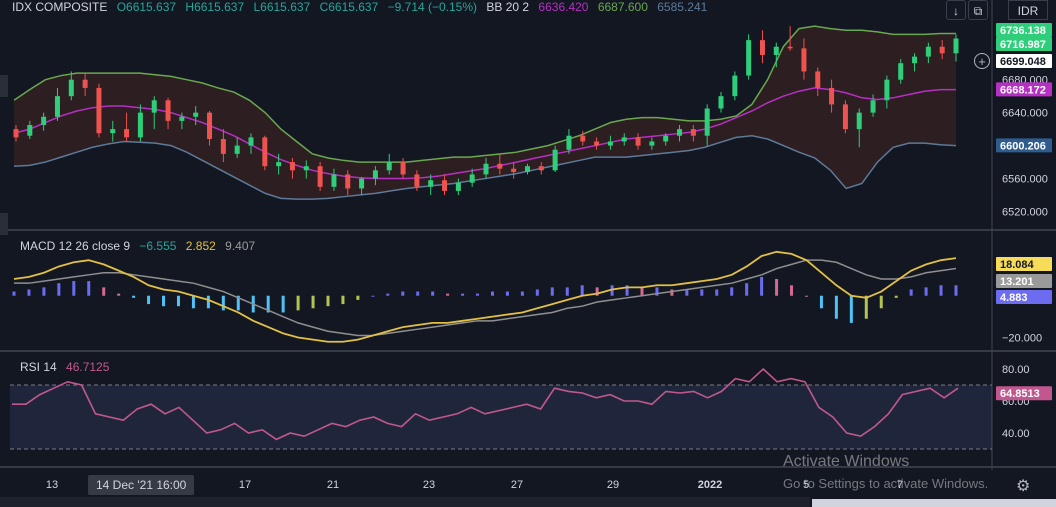  What do you see at coordinates (982, 61) in the screenshot?
I see `add-plus-icon: +` at bounding box center [982, 61].